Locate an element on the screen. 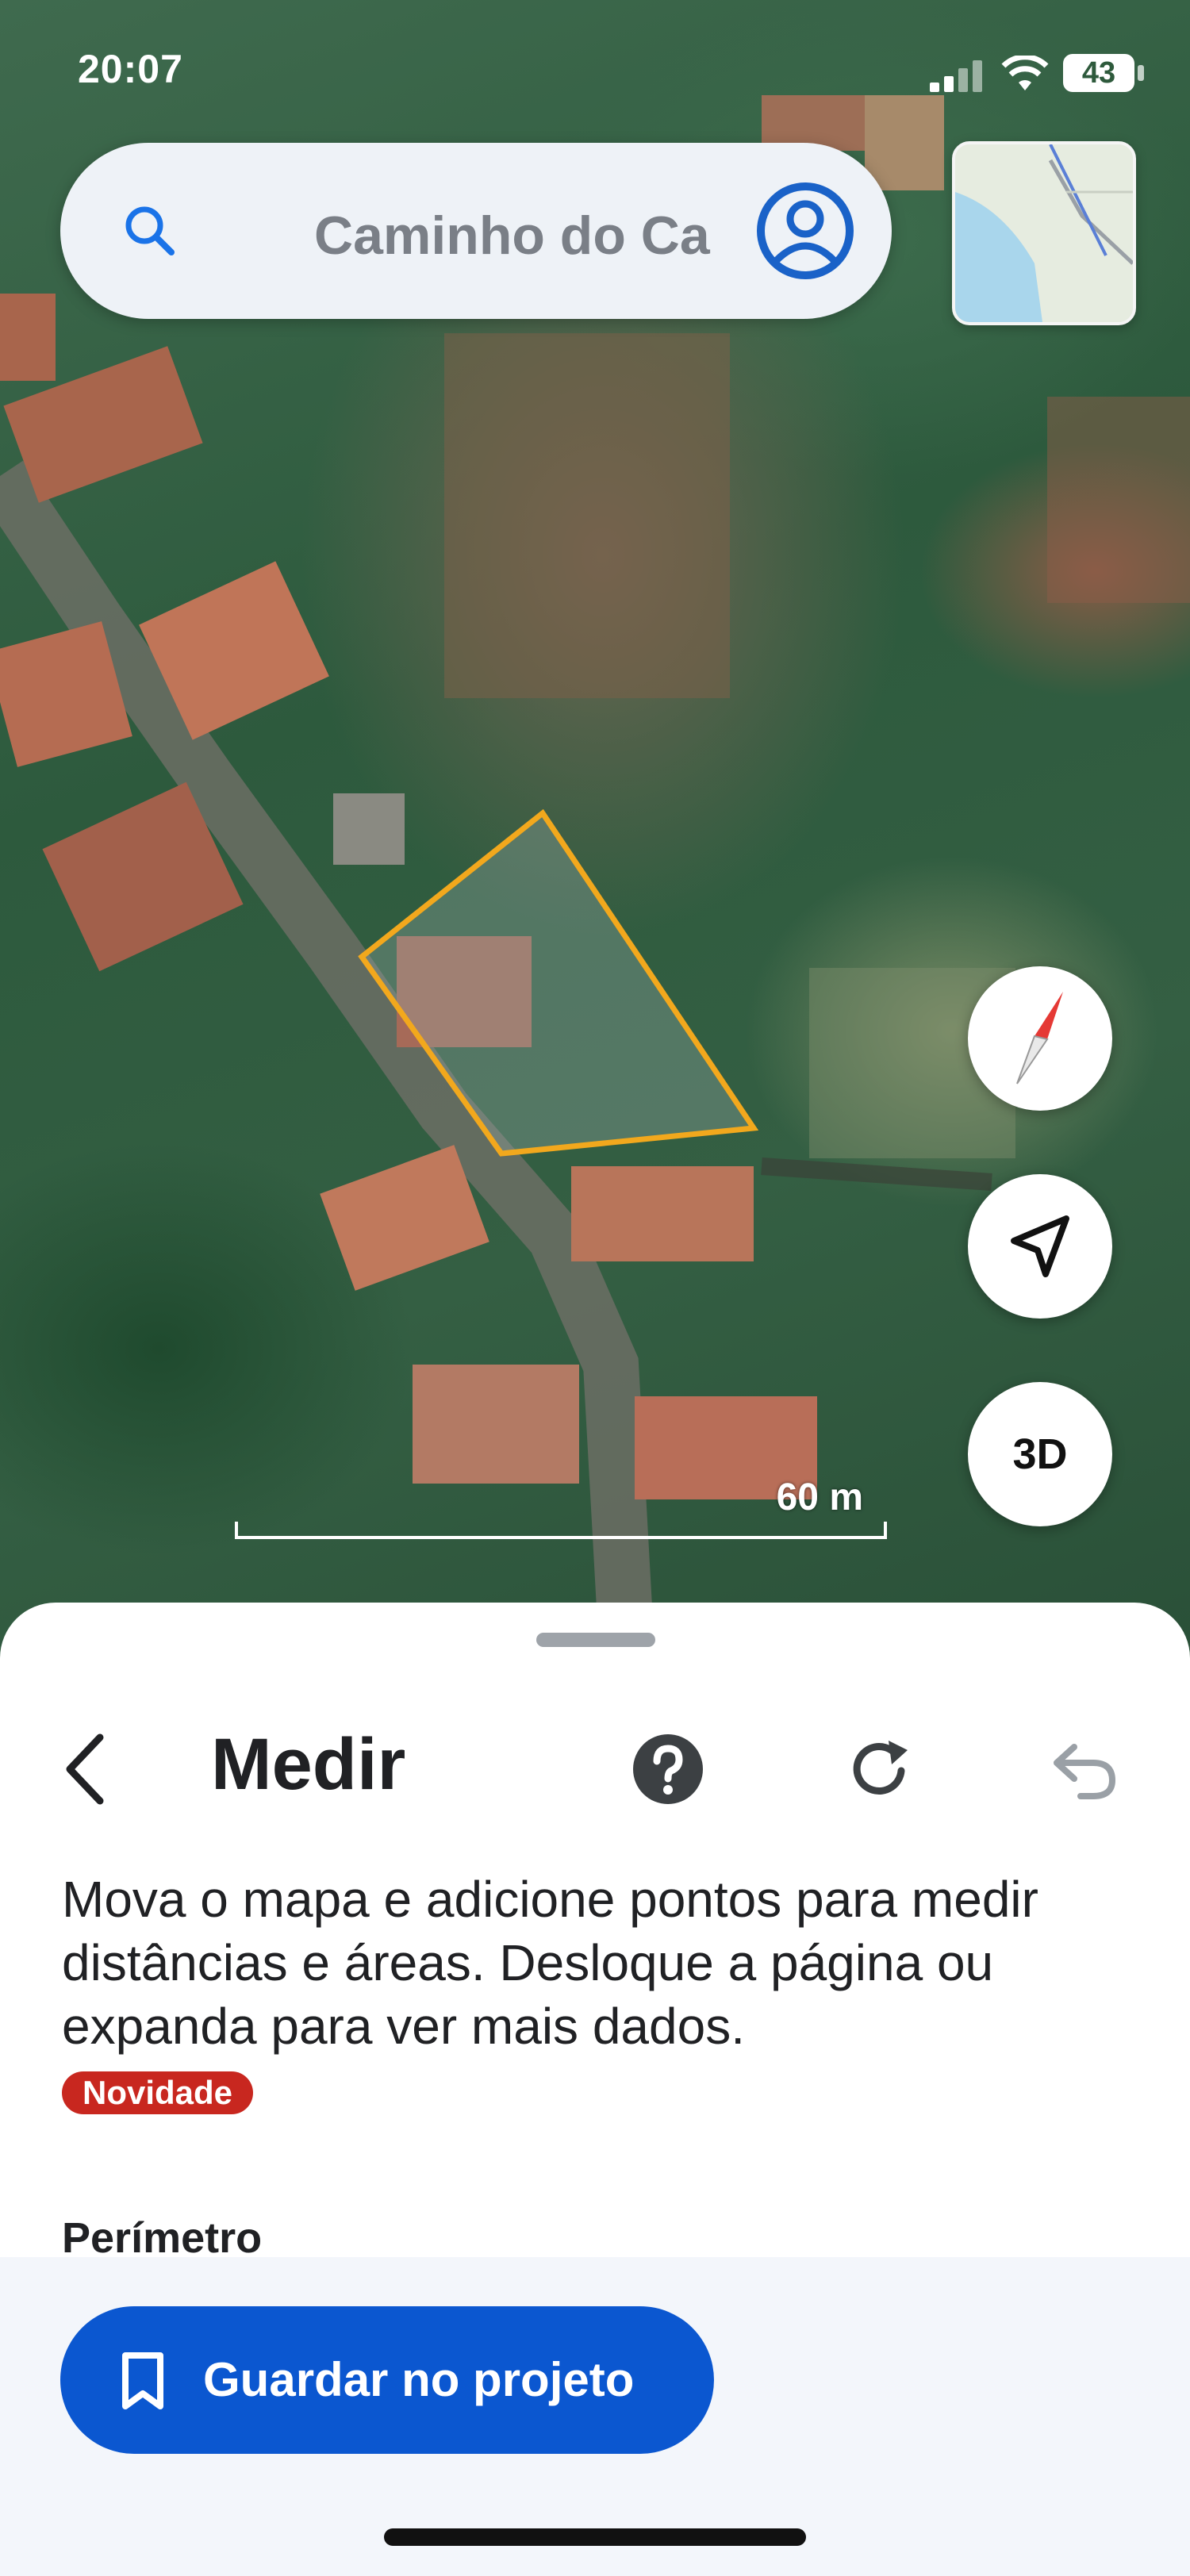 The height and width of the screenshot is (2576, 1190). status-bar: 20:07 43 is located at coordinates (595, 71).